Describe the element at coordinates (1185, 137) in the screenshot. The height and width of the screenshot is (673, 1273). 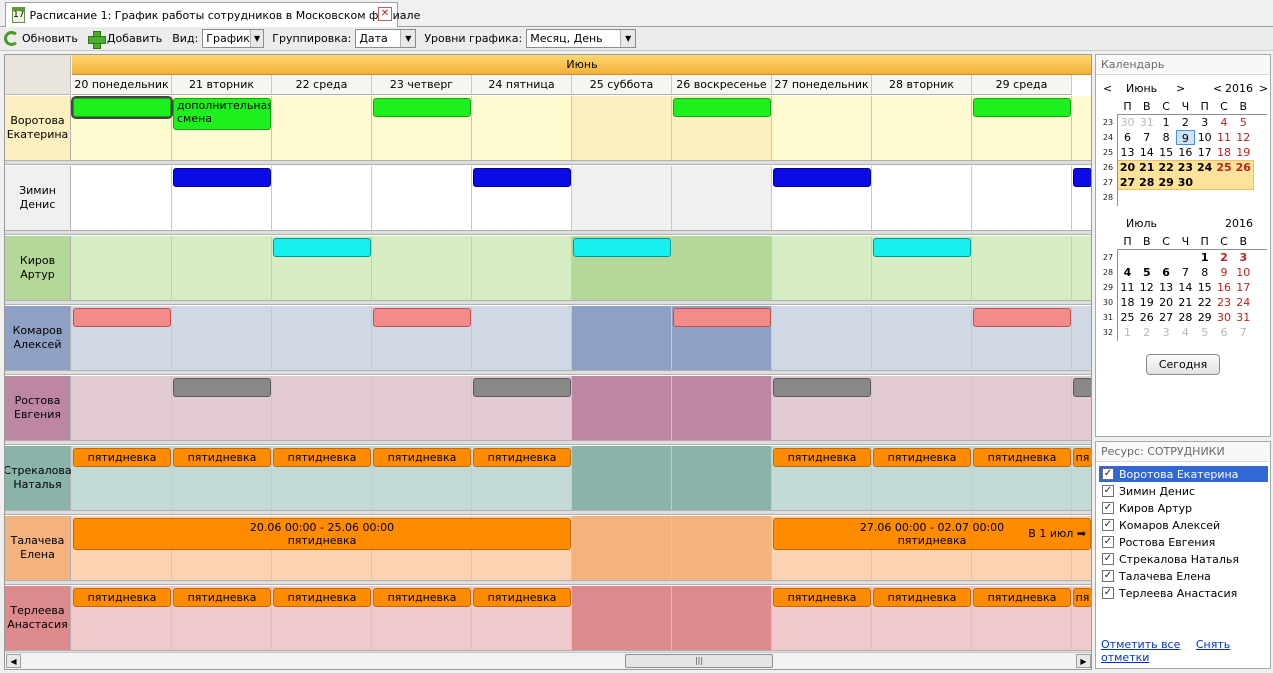
I see `calendar-day: 9` at that location.